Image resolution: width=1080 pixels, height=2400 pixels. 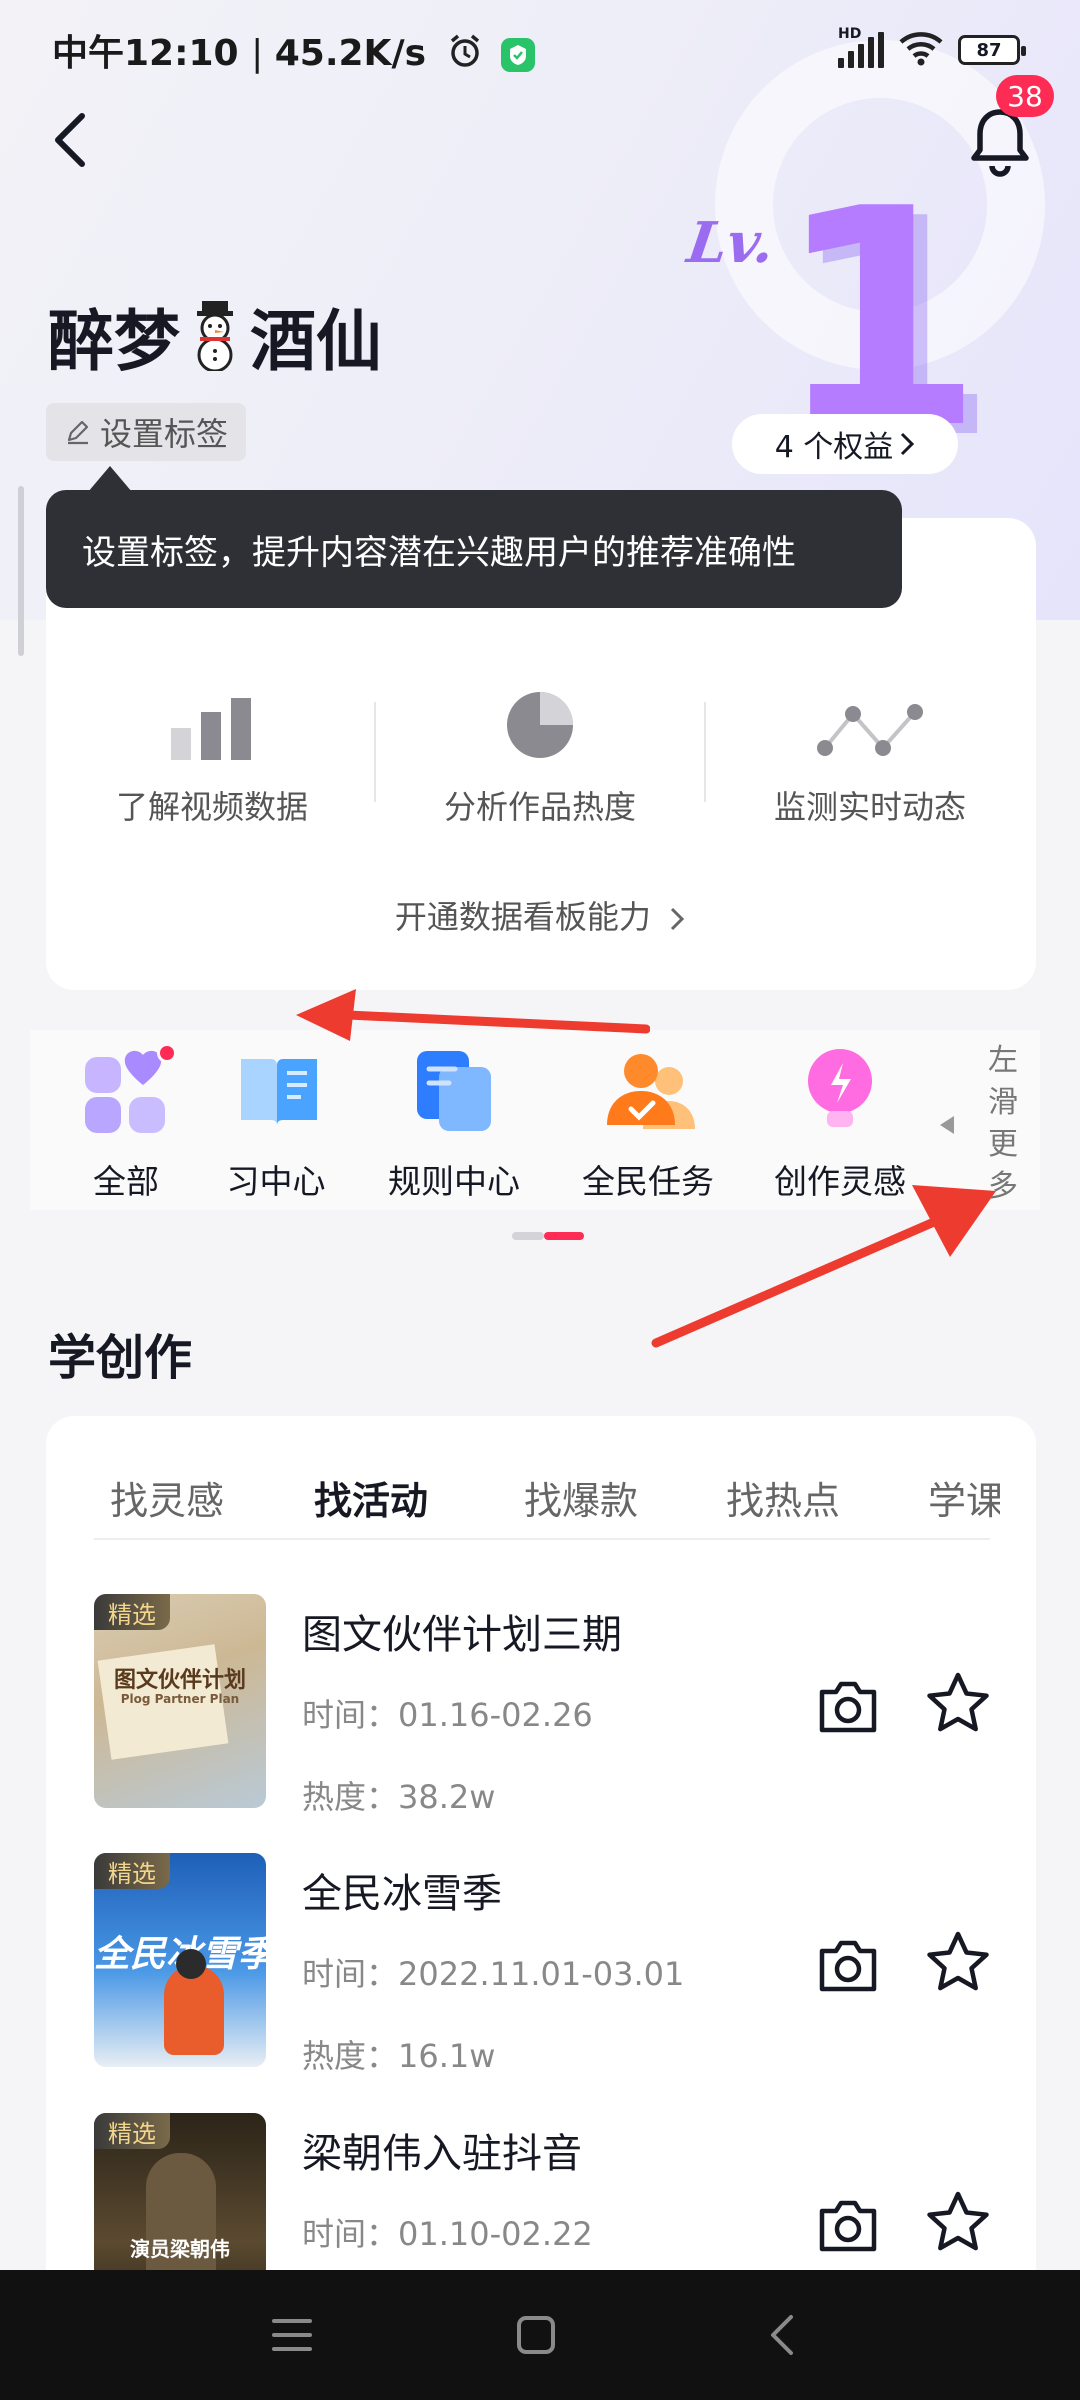 I want to click on battery-icon: 87, so click(x=992, y=50).